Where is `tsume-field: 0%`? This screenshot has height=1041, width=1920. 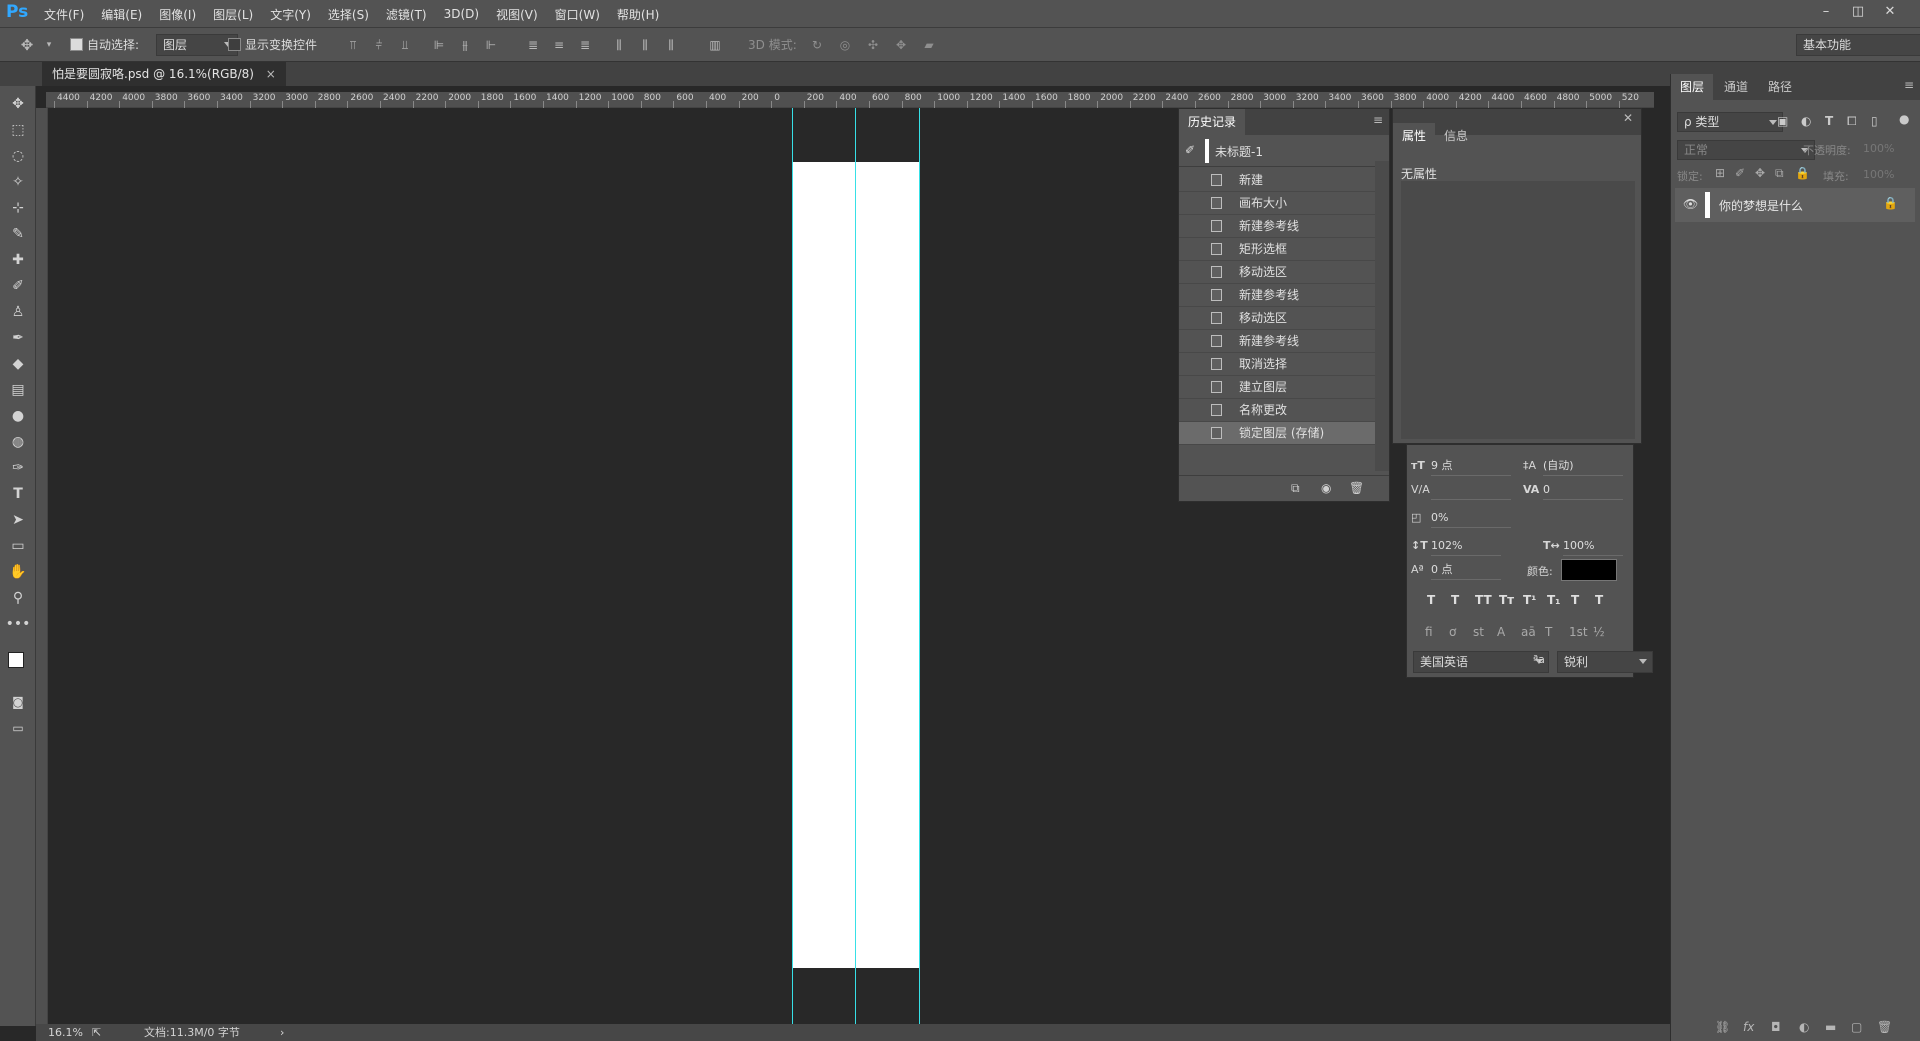
tsume-field: 0% is located at coordinates (1471, 518).